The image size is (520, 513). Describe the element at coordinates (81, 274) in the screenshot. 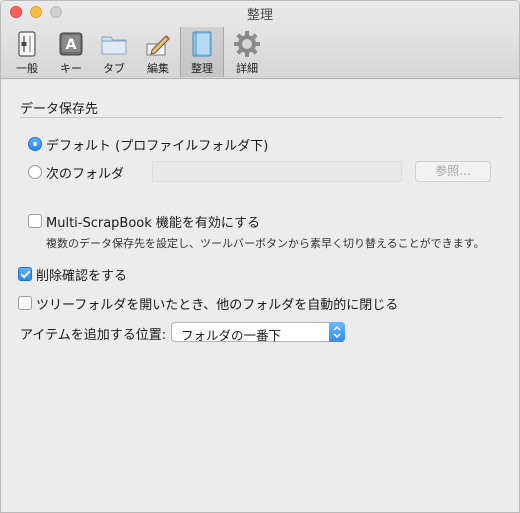

I see `confirm-delete-label: 削除確認をする` at that location.